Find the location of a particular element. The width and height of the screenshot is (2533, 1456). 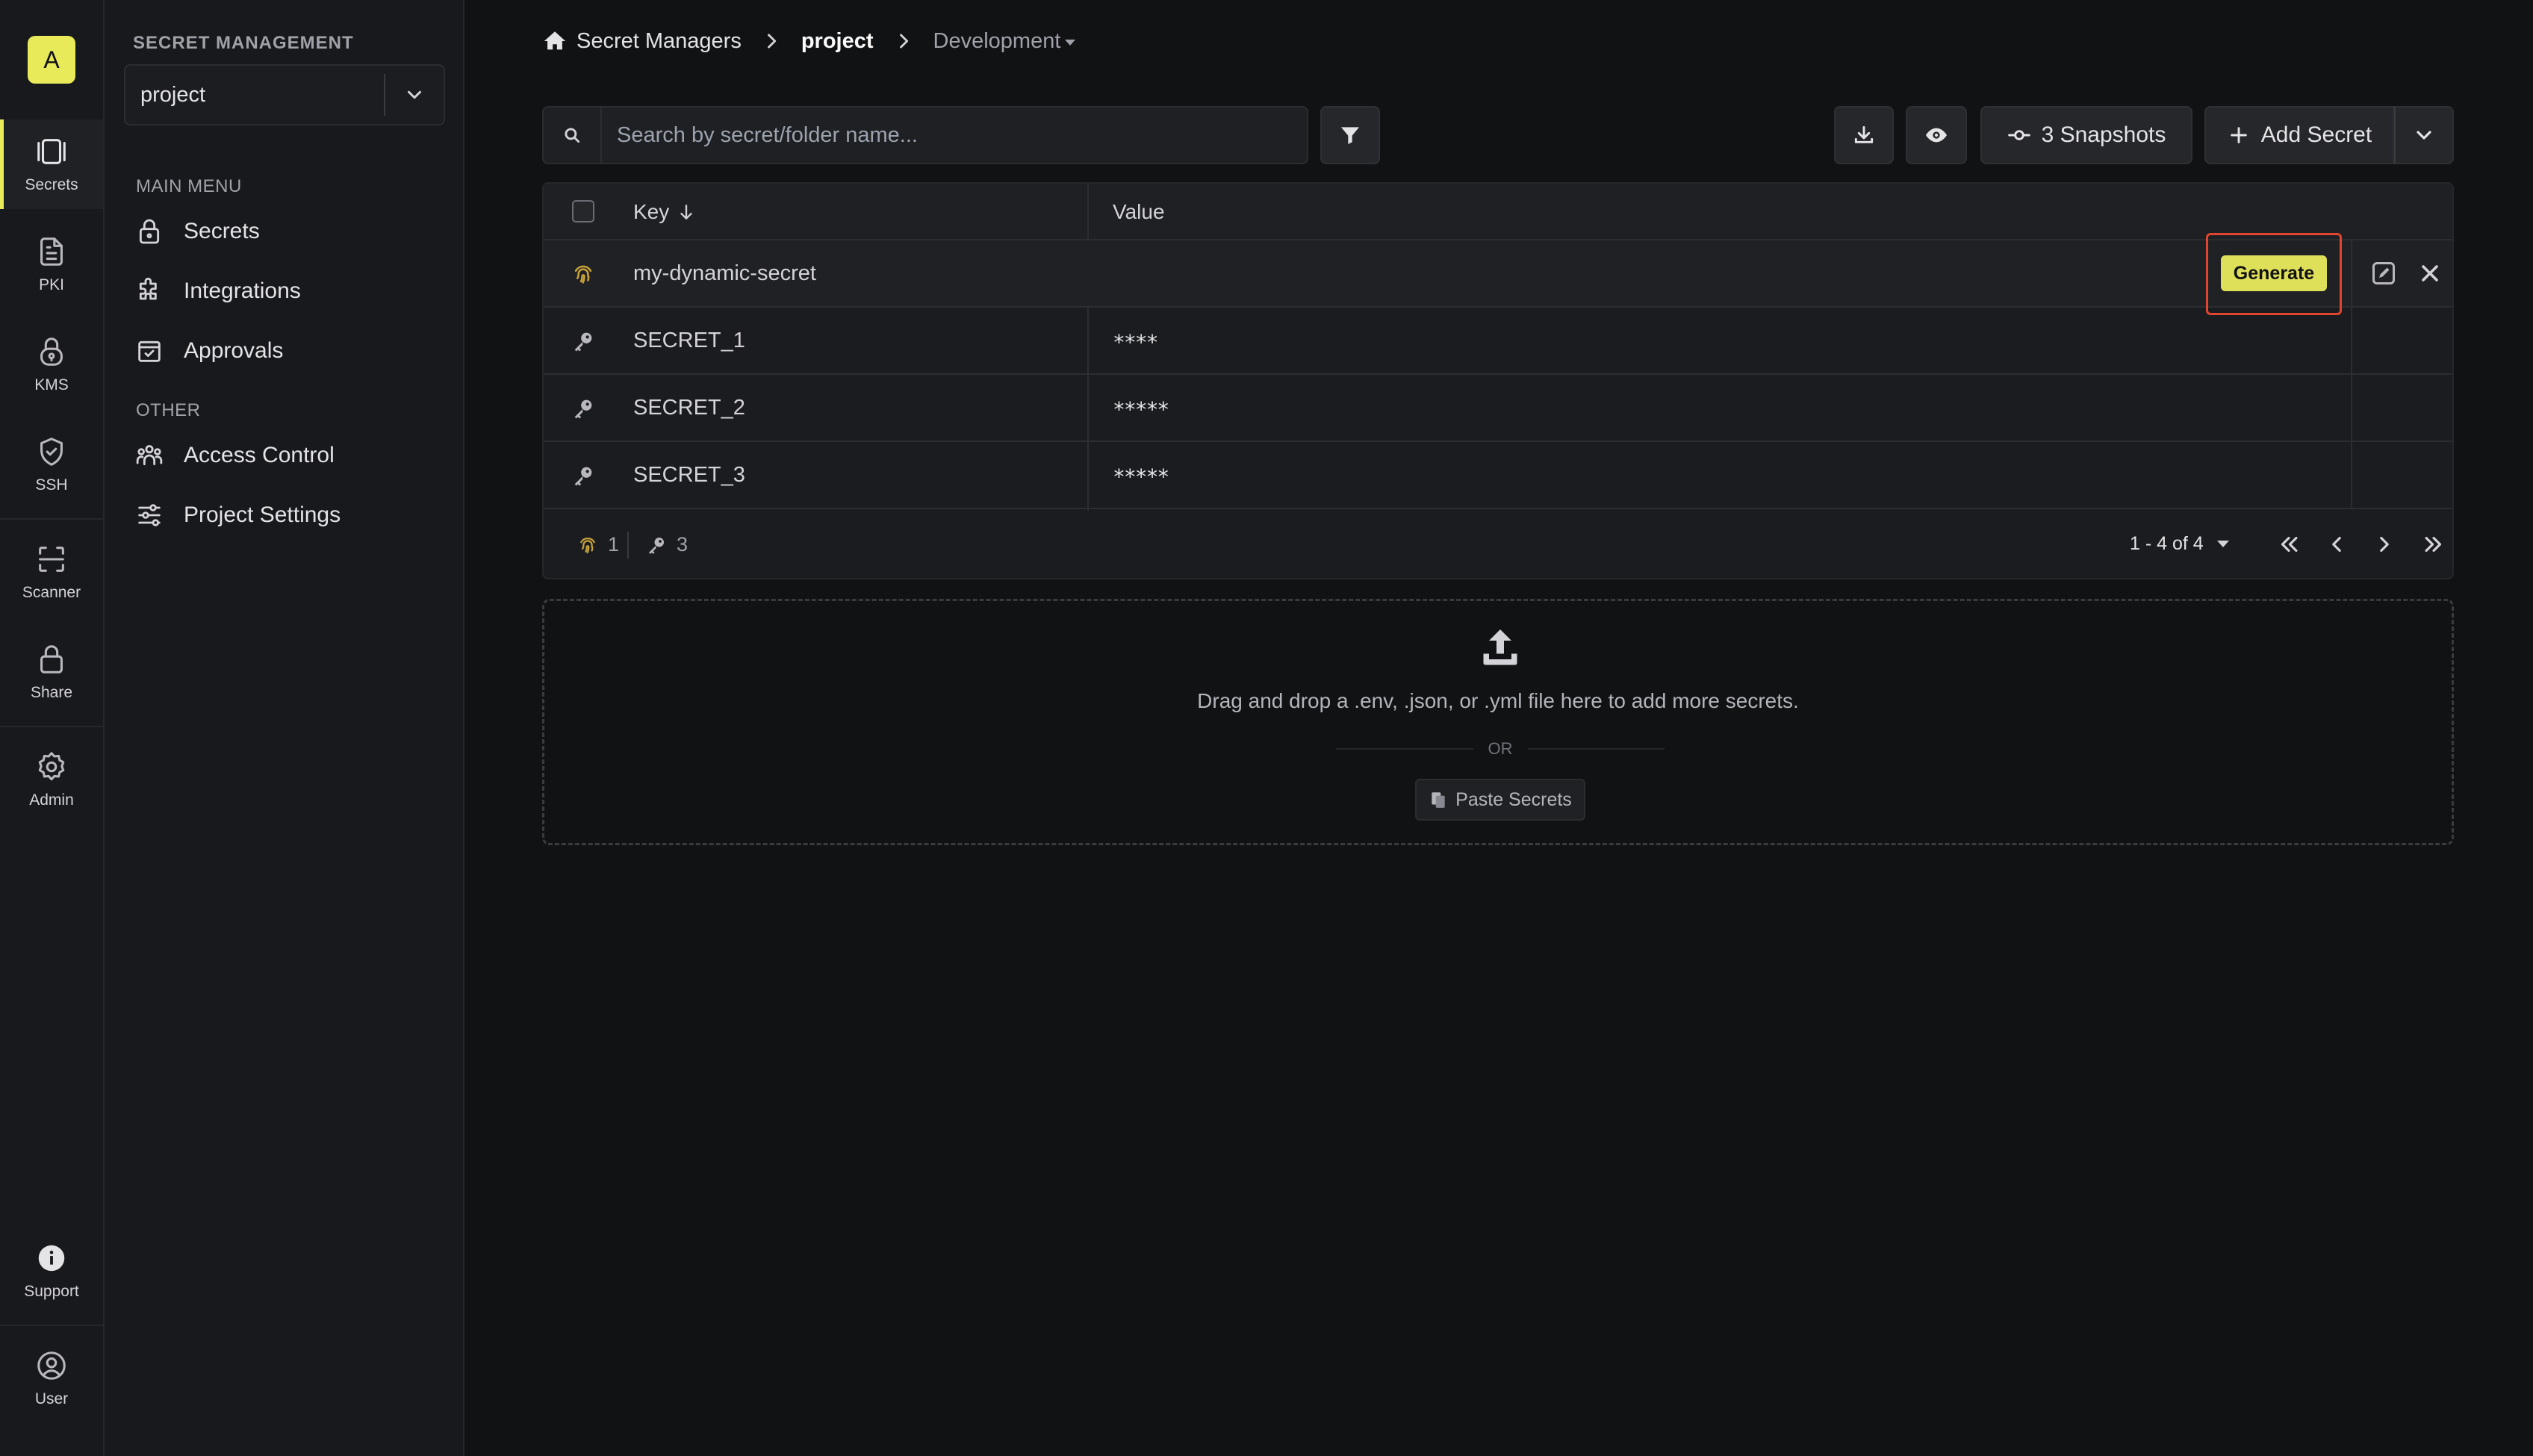

sidebar-item-access-control: Access Control is located at coordinates (287, 455).